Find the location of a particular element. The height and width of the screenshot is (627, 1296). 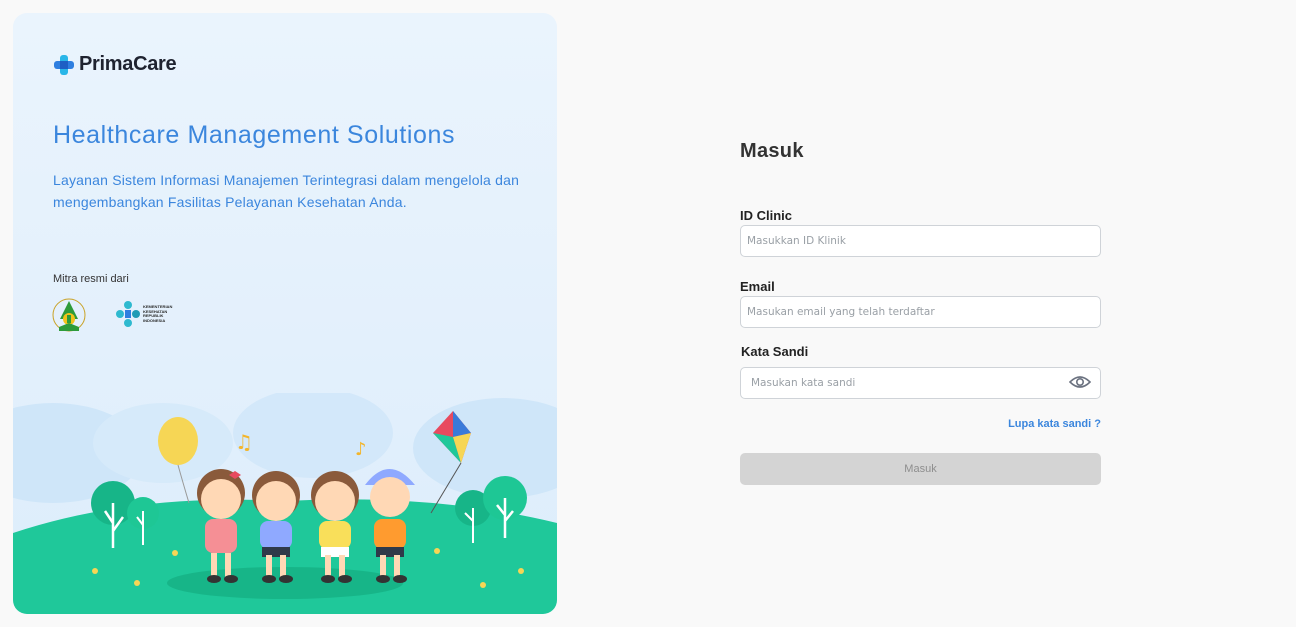

kemkes-logo: KEMENTERIAN KESEHATAN REPUBLIK INDONESIA is located at coordinates (149, 314).